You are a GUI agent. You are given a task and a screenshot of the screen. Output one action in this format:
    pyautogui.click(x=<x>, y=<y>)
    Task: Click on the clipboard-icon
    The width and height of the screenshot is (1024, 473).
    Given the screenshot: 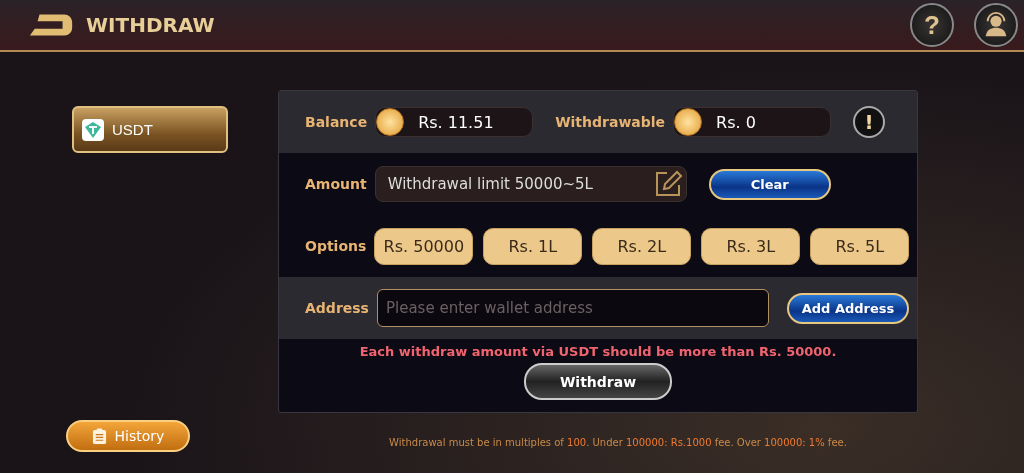 What is the action you would take?
    pyautogui.click(x=99, y=436)
    